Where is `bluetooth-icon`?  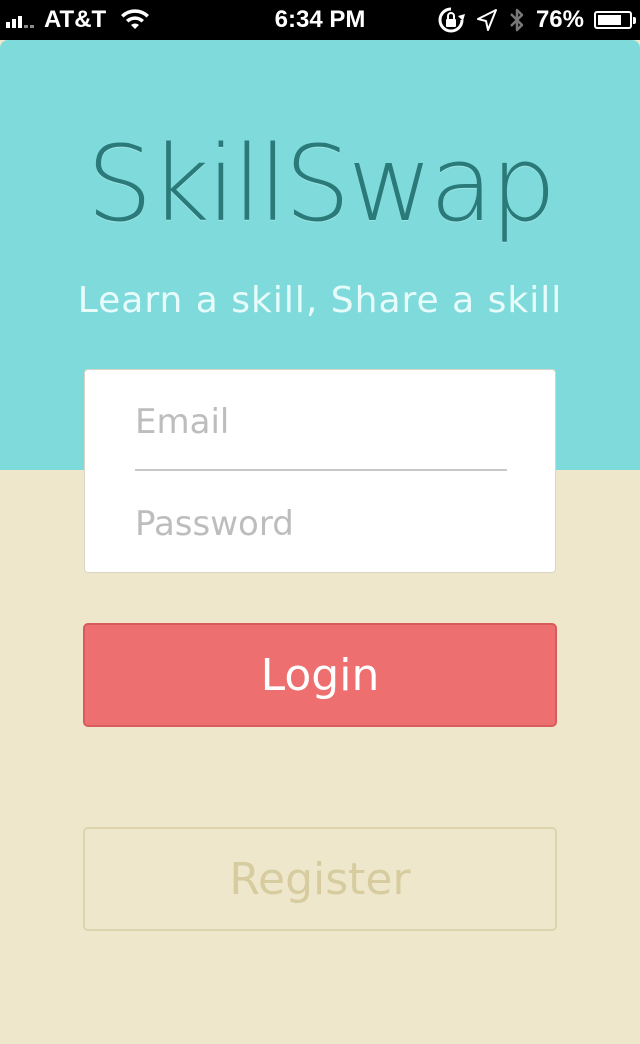 bluetooth-icon is located at coordinates (517, 20).